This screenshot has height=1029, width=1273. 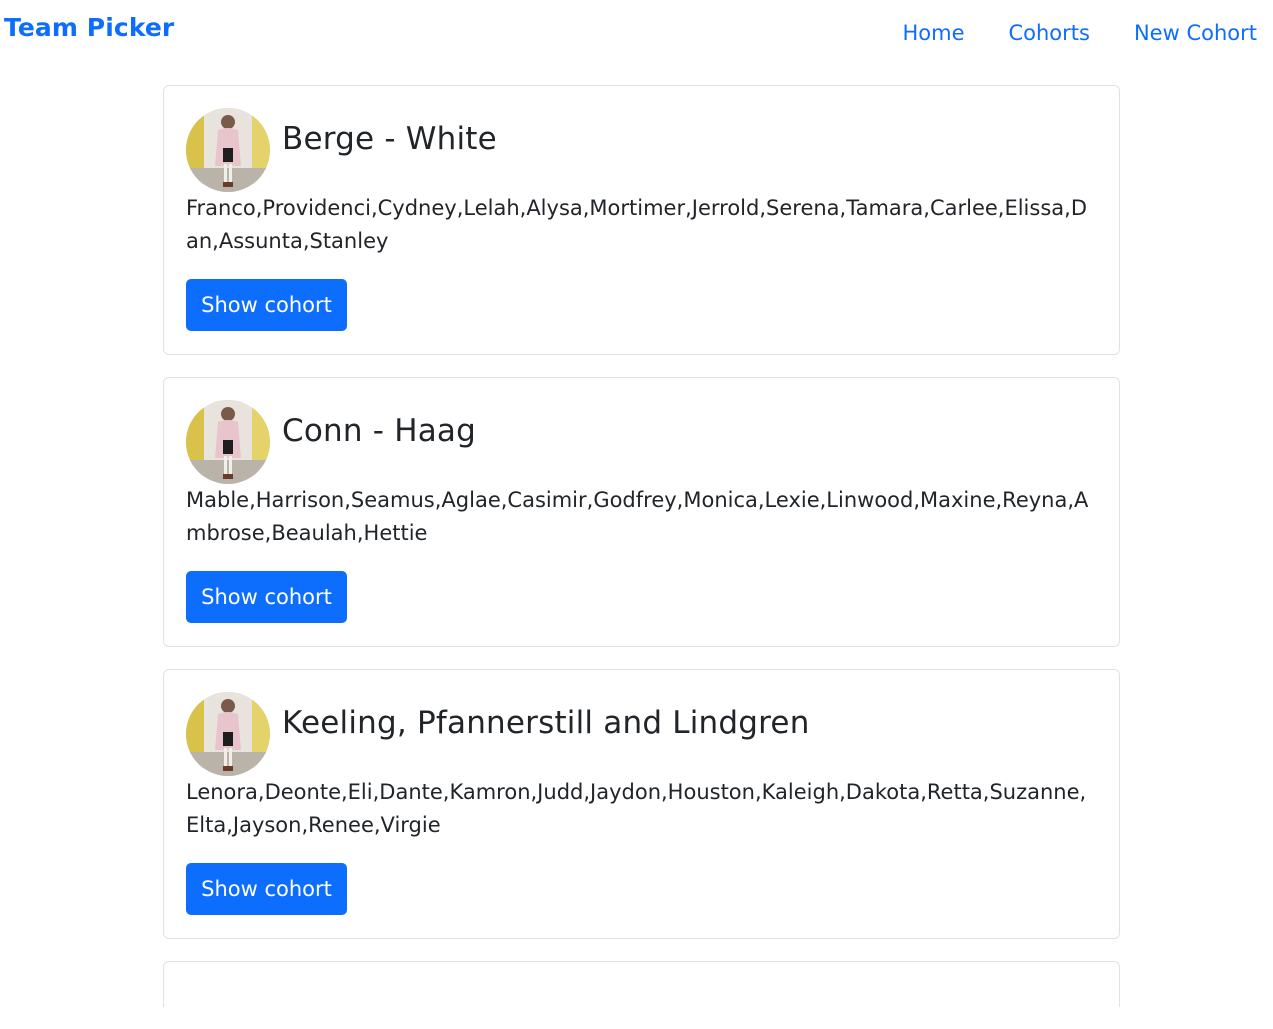 I want to click on cohort-card-header: Conn - Haag, so click(x=641, y=442).